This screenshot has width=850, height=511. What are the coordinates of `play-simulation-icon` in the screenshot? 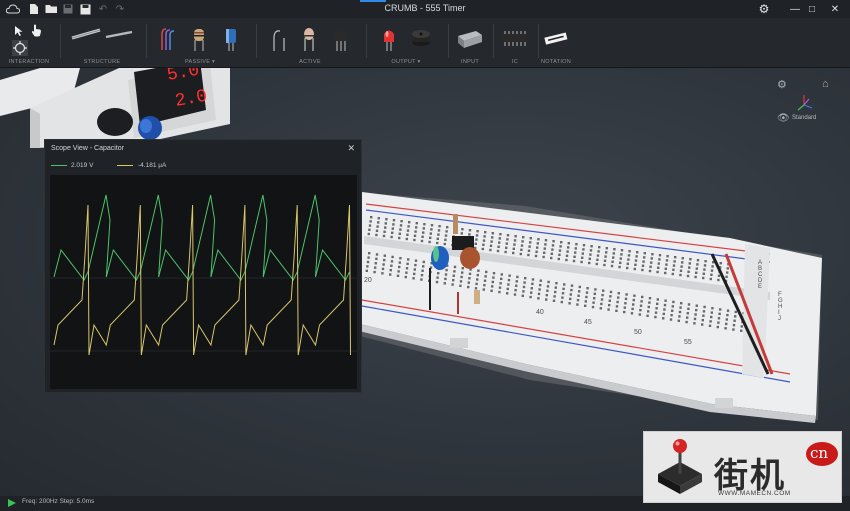 It's located at (12, 503).